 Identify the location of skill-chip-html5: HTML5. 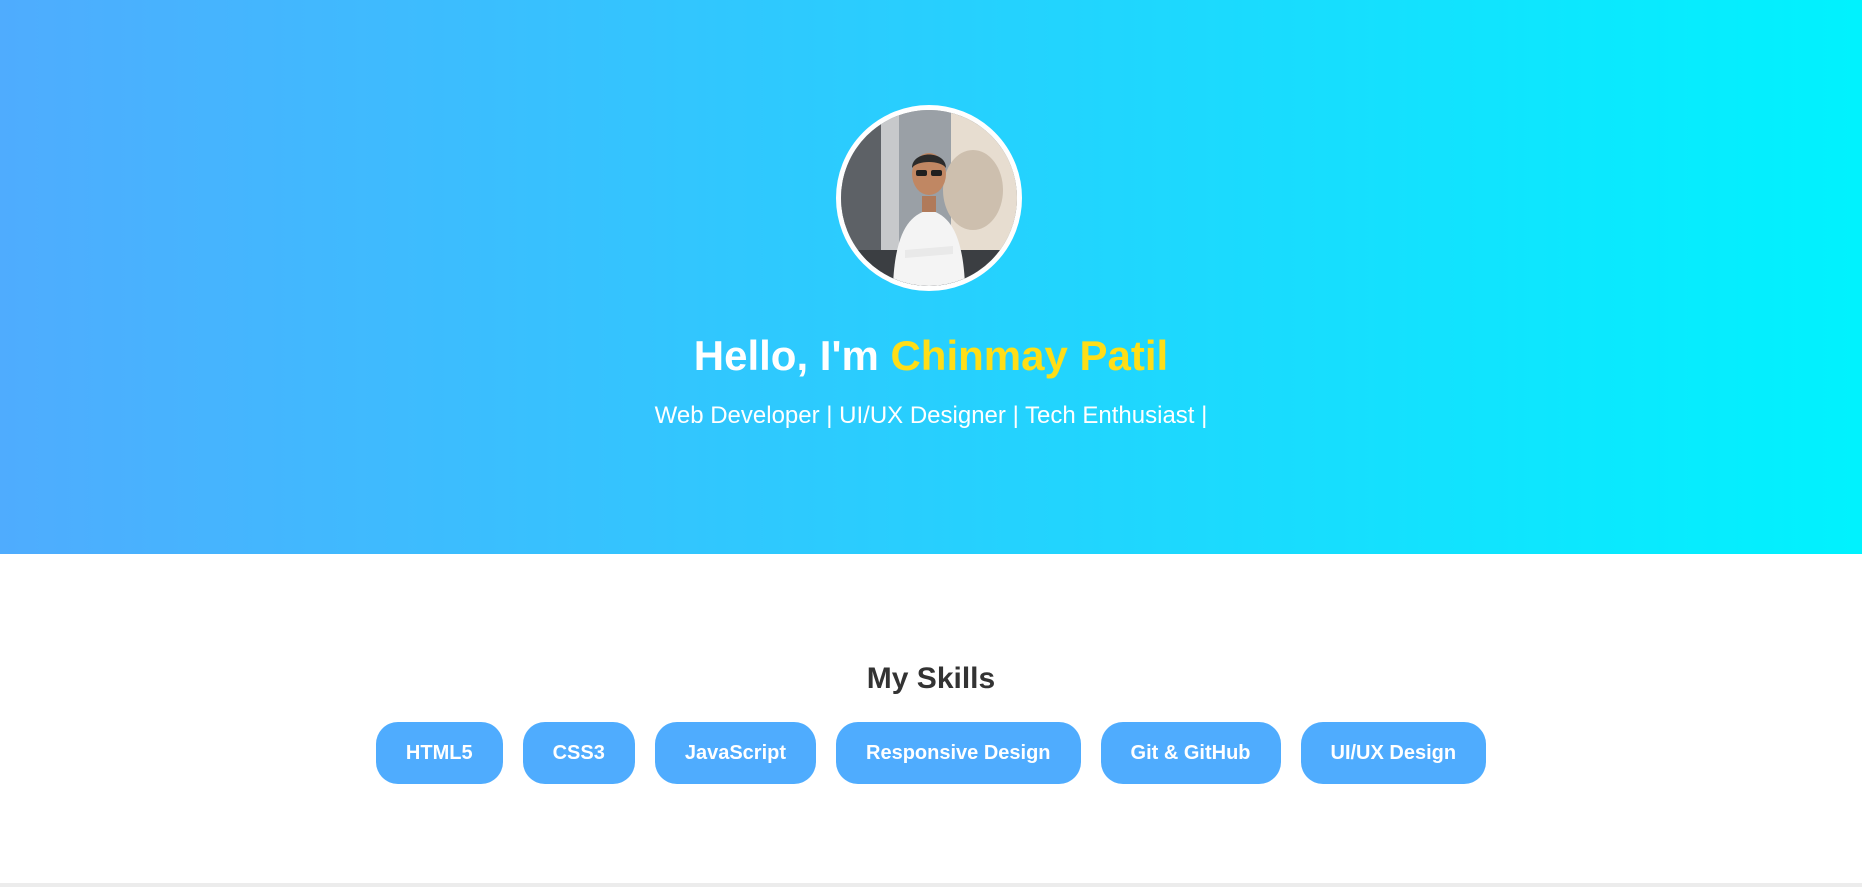
(439, 753).